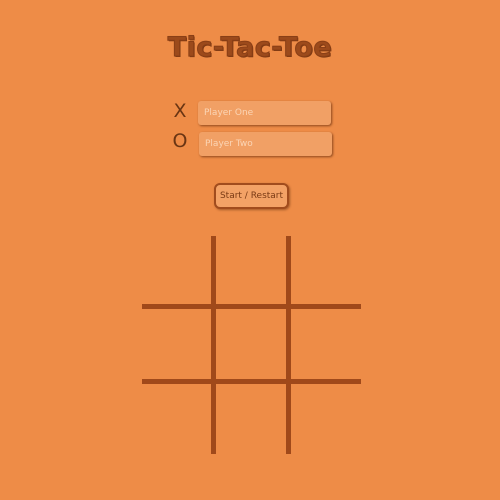 This screenshot has width=500, height=500. What do you see at coordinates (180, 141) in the screenshot?
I see `player-two-symbol: O` at bounding box center [180, 141].